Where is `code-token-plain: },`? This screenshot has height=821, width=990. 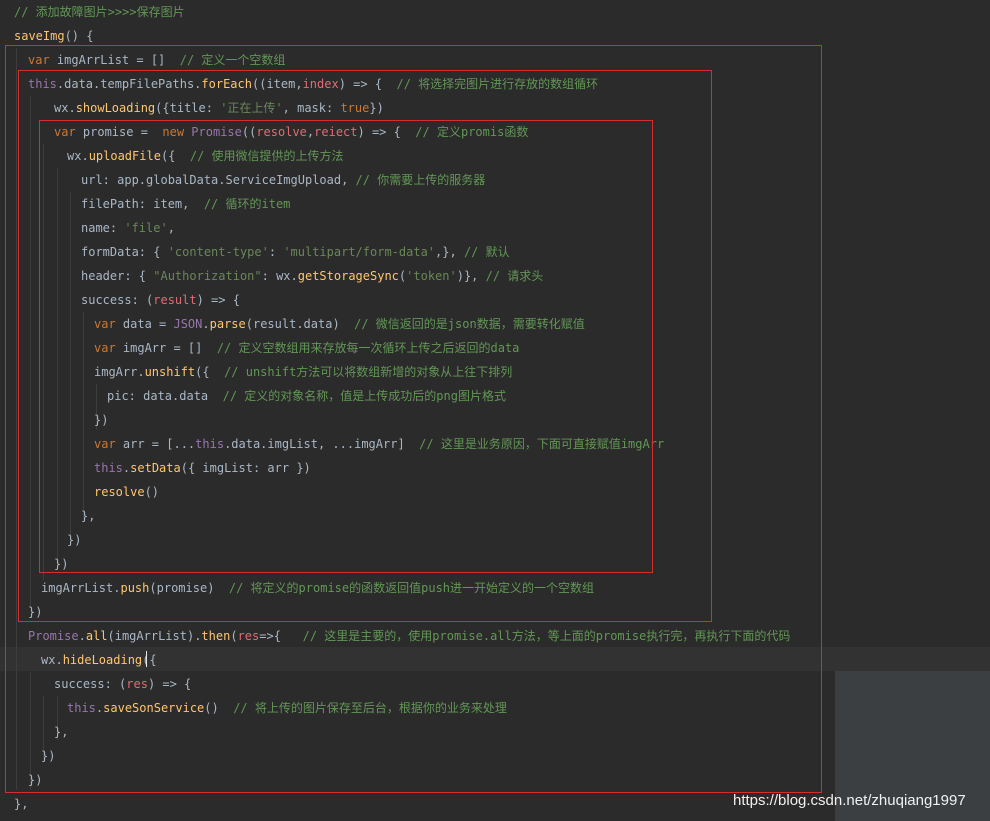
code-token-plain: }, is located at coordinates (21, 804).